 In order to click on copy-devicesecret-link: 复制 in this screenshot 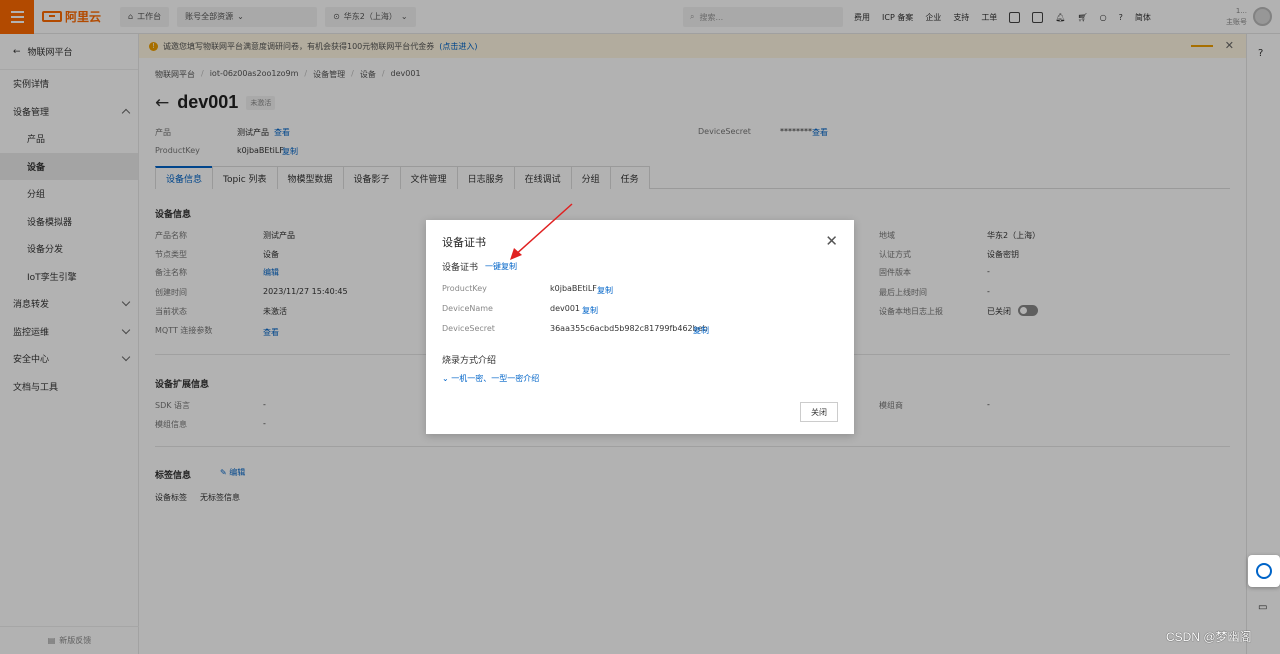, I will do `click(701, 330)`.